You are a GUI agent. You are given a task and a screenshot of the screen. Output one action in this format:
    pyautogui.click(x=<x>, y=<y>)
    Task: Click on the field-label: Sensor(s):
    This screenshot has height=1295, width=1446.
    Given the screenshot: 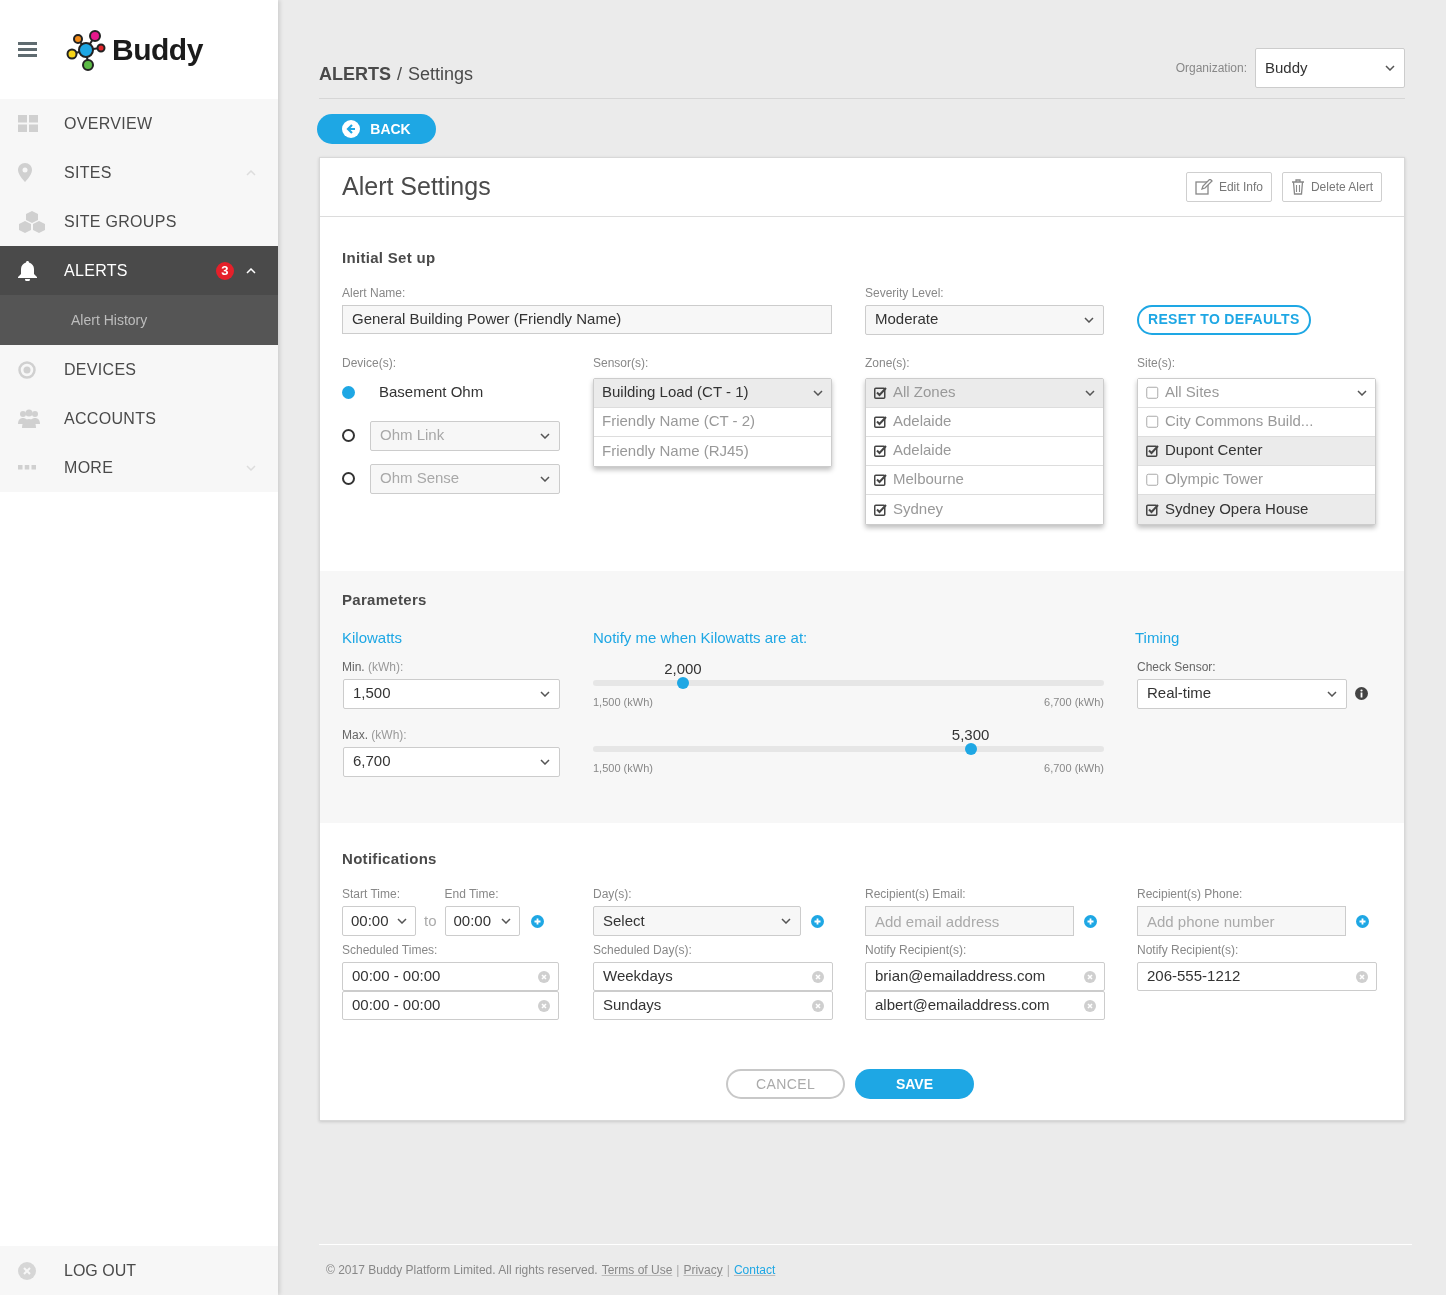 What is the action you would take?
    pyautogui.click(x=621, y=363)
    